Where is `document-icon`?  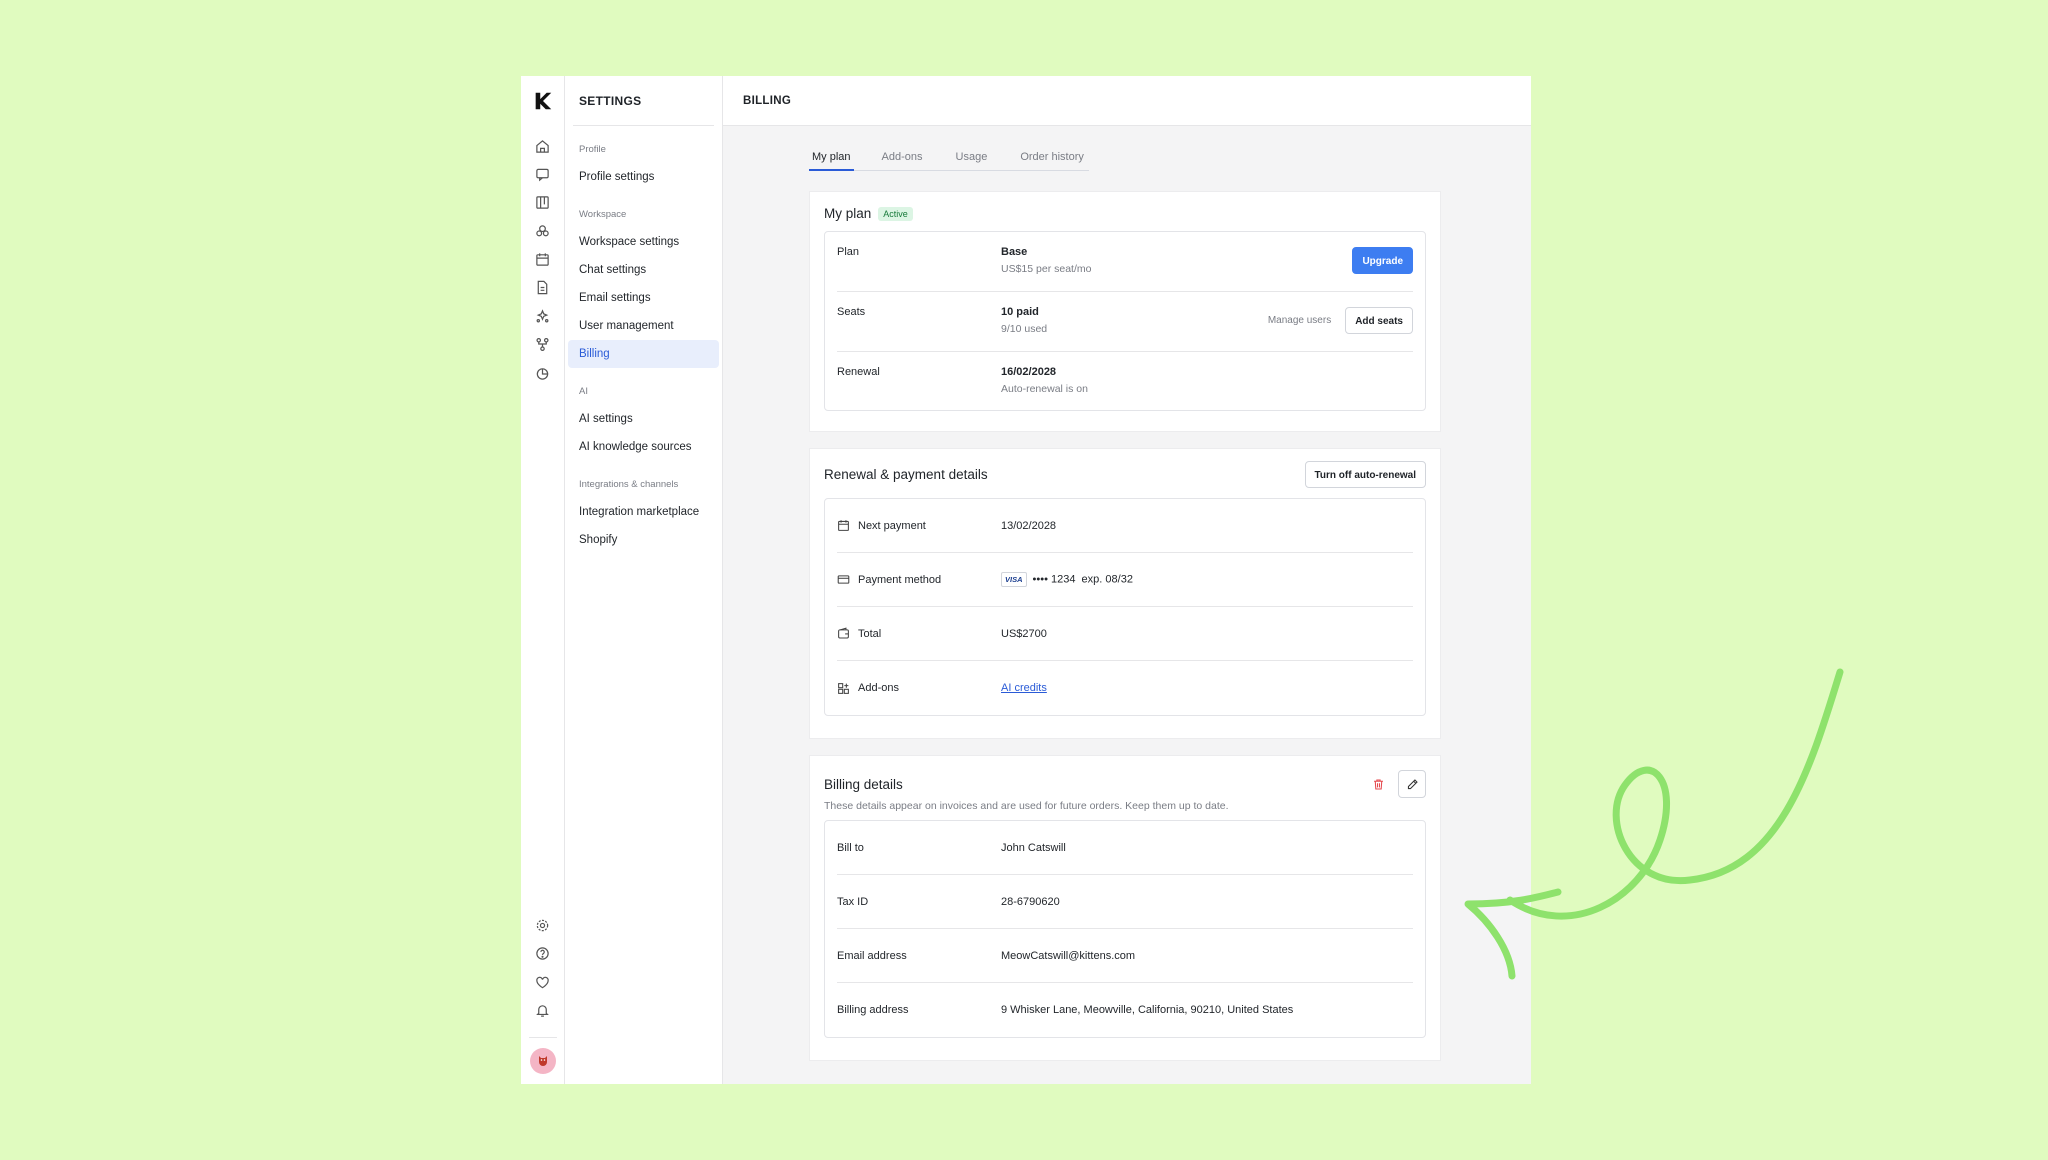
document-icon is located at coordinates (543, 288).